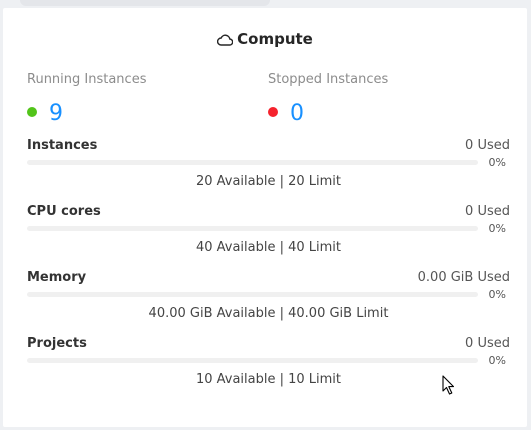 The width and height of the screenshot is (531, 430). What do you see at coordinates (56, 113) in the screenshot?
I see `running-instances-count: 9` at bounding box center [56, 113].